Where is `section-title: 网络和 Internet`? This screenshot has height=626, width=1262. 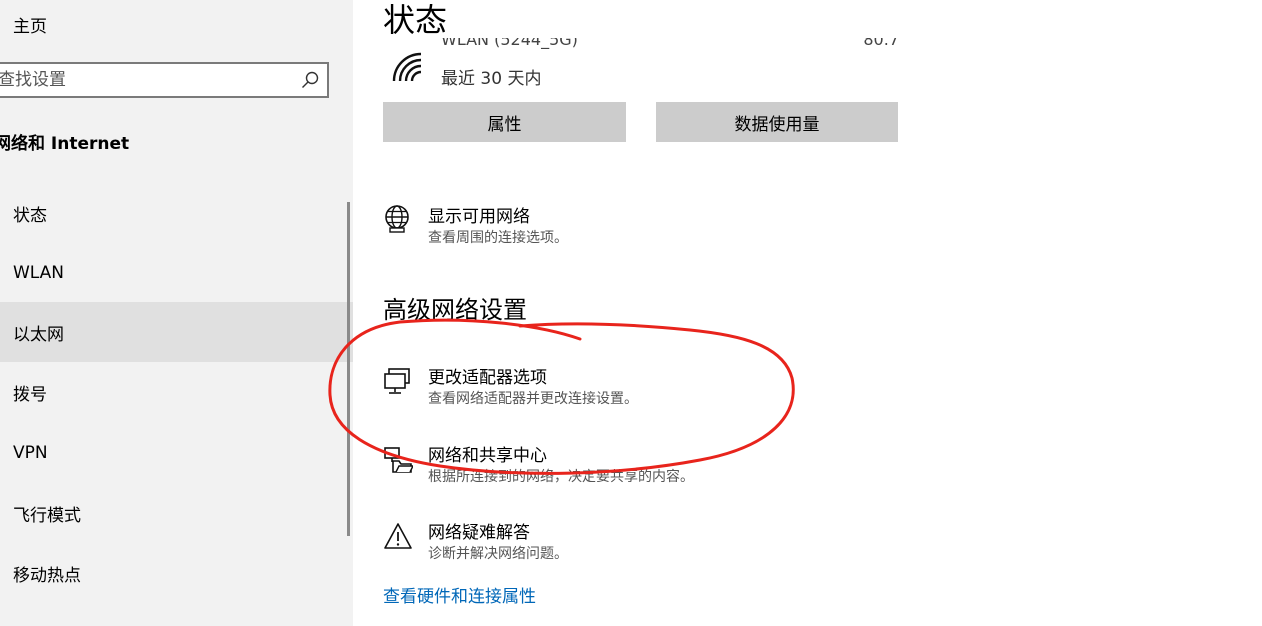
section-title: 网络和 Internet is located at coordinates (65, 144).